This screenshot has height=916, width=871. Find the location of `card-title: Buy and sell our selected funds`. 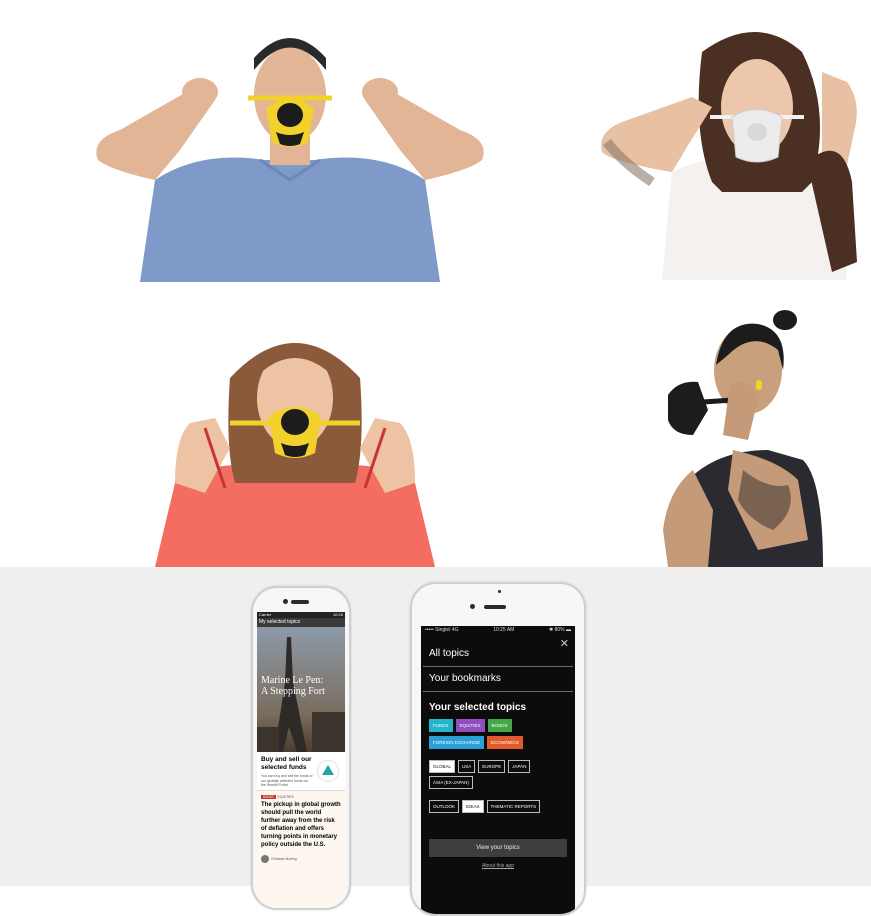

card-title: Buy and sell our selected funds is located at coordinates (286, 763).